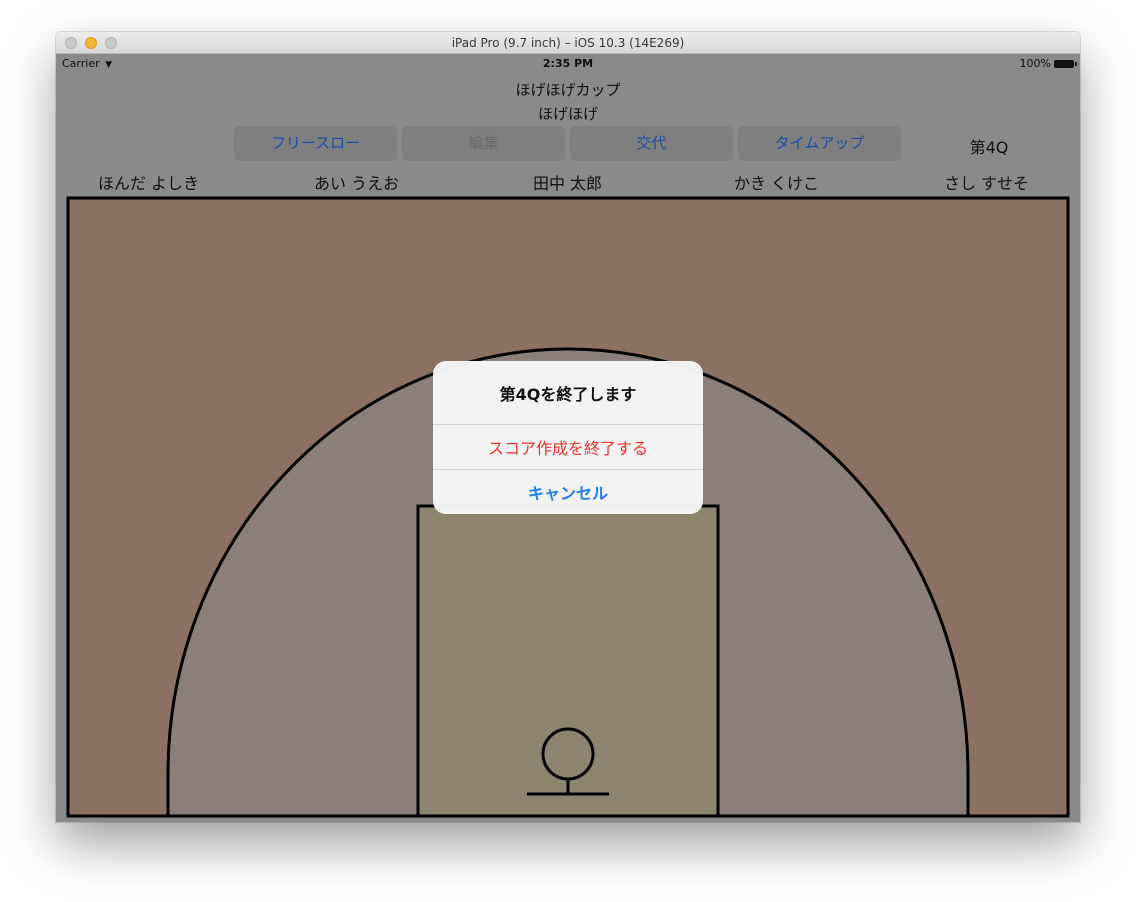  Describe the element at coordinates (568, 661) in the screenshot. I see `key-area` at that location.